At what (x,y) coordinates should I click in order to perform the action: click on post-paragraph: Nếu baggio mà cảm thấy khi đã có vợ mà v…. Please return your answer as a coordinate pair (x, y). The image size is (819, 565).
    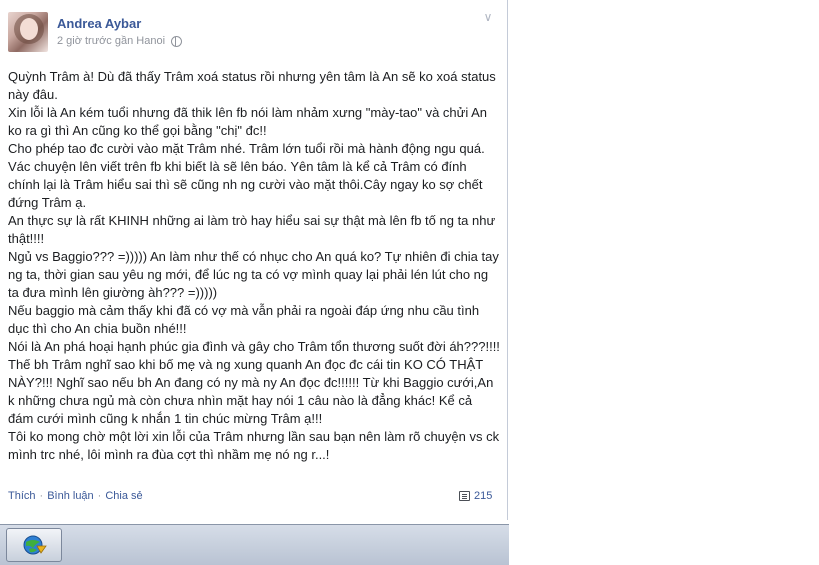
    Looking at the image, I should click on (244, 319).